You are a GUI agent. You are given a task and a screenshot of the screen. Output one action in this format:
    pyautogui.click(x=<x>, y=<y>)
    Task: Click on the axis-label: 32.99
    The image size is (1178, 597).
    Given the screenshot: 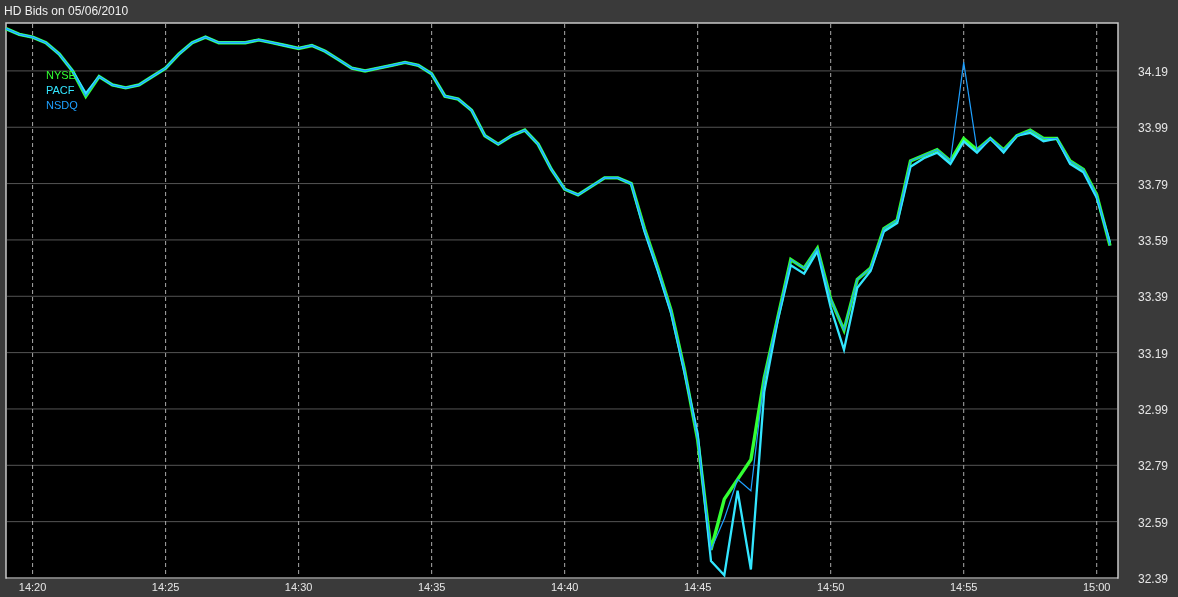 What is the action you would take?
    pyautogui.click(x=1152, y=409)
    